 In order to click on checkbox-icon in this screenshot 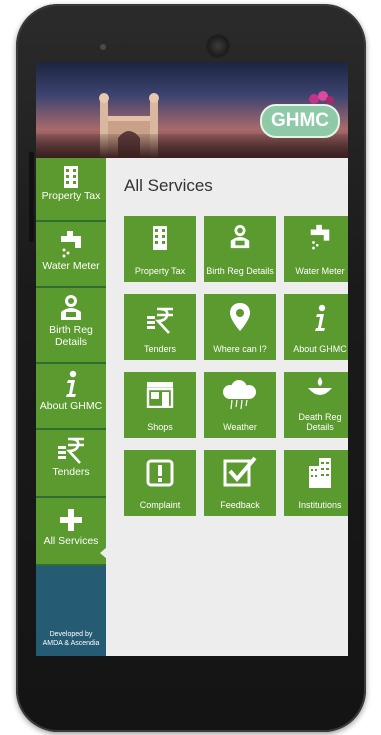, I will do `click(240, 471)`.